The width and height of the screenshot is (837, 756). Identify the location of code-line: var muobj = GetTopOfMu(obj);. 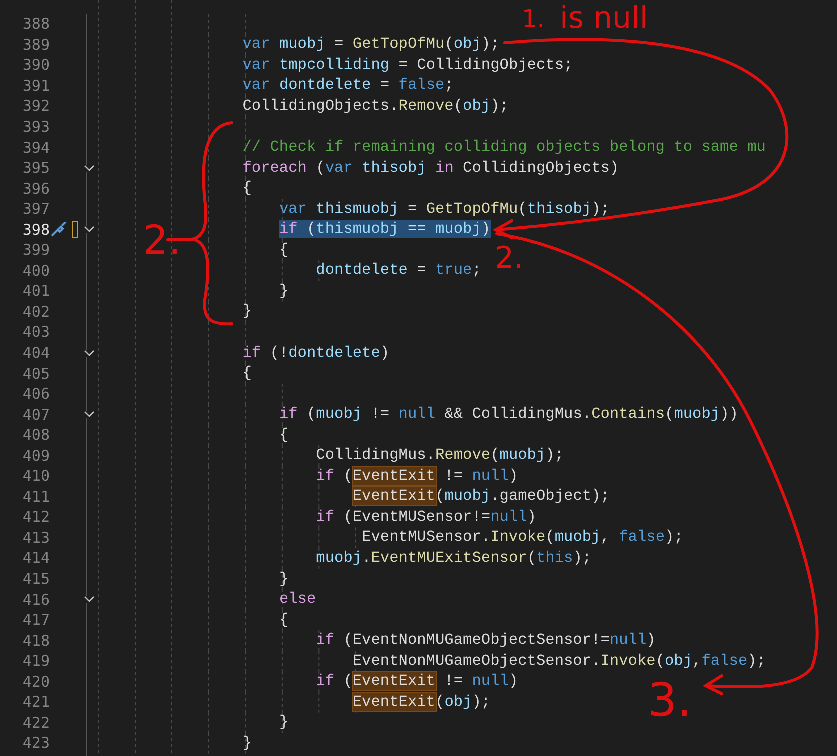
(371, 44).